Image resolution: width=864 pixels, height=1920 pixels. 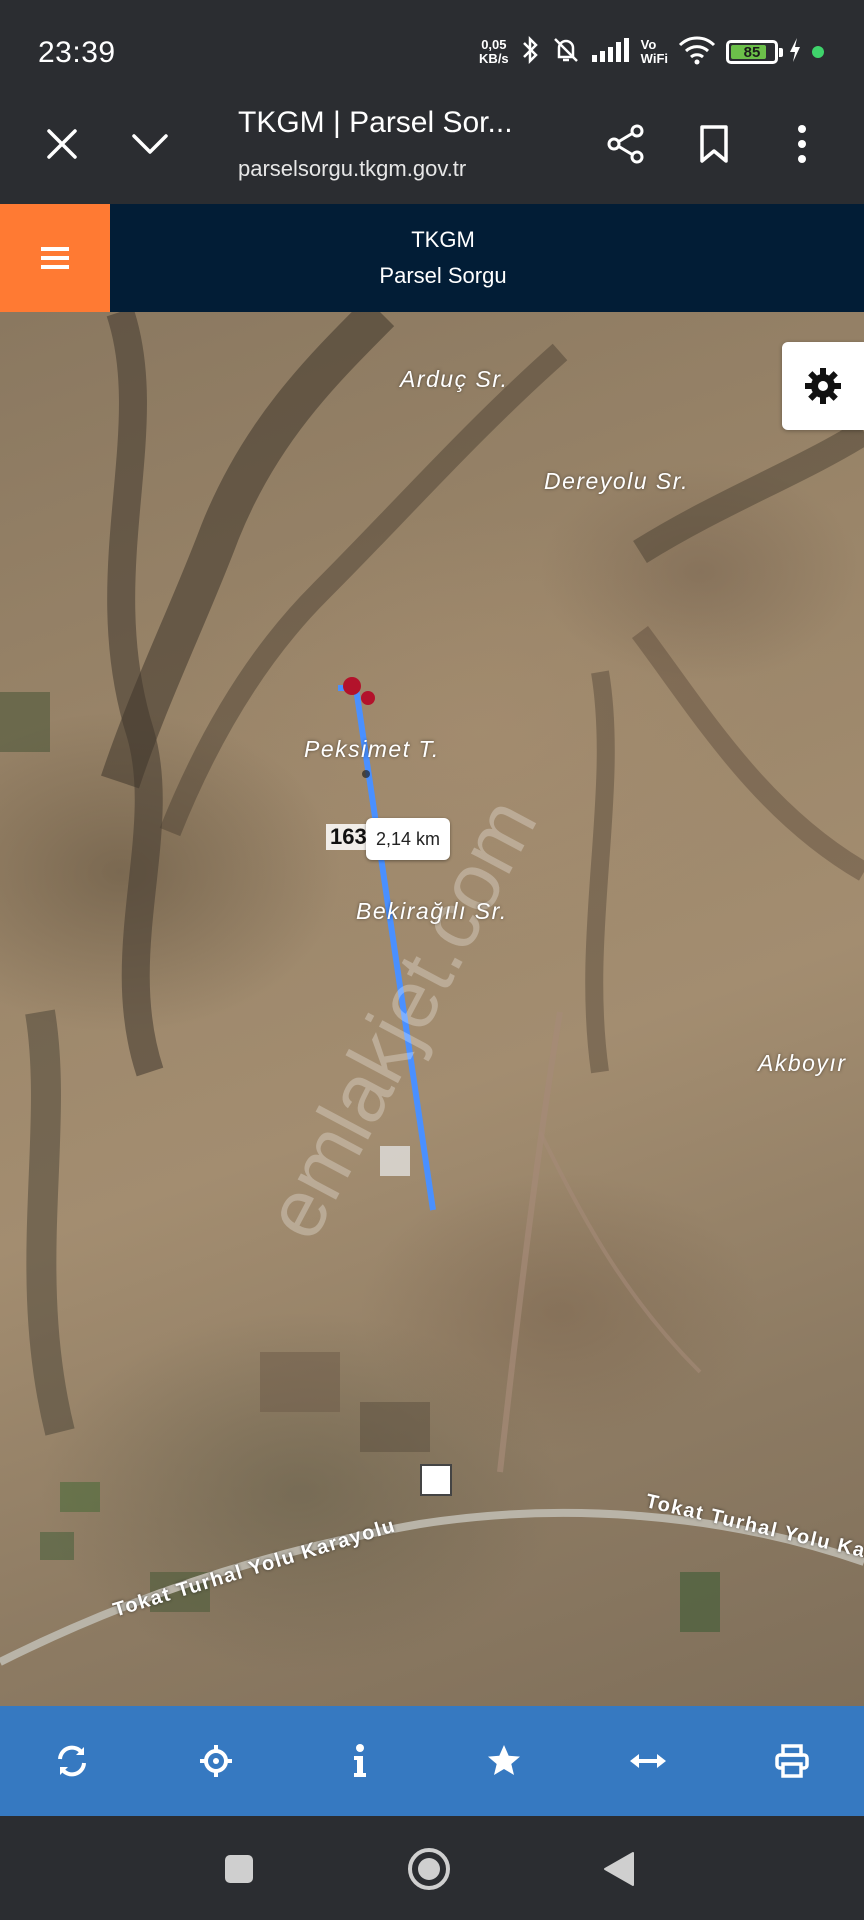 I want to click on place-label-dereyolu: Dereyolu Sr., so click(x=616, y=481).